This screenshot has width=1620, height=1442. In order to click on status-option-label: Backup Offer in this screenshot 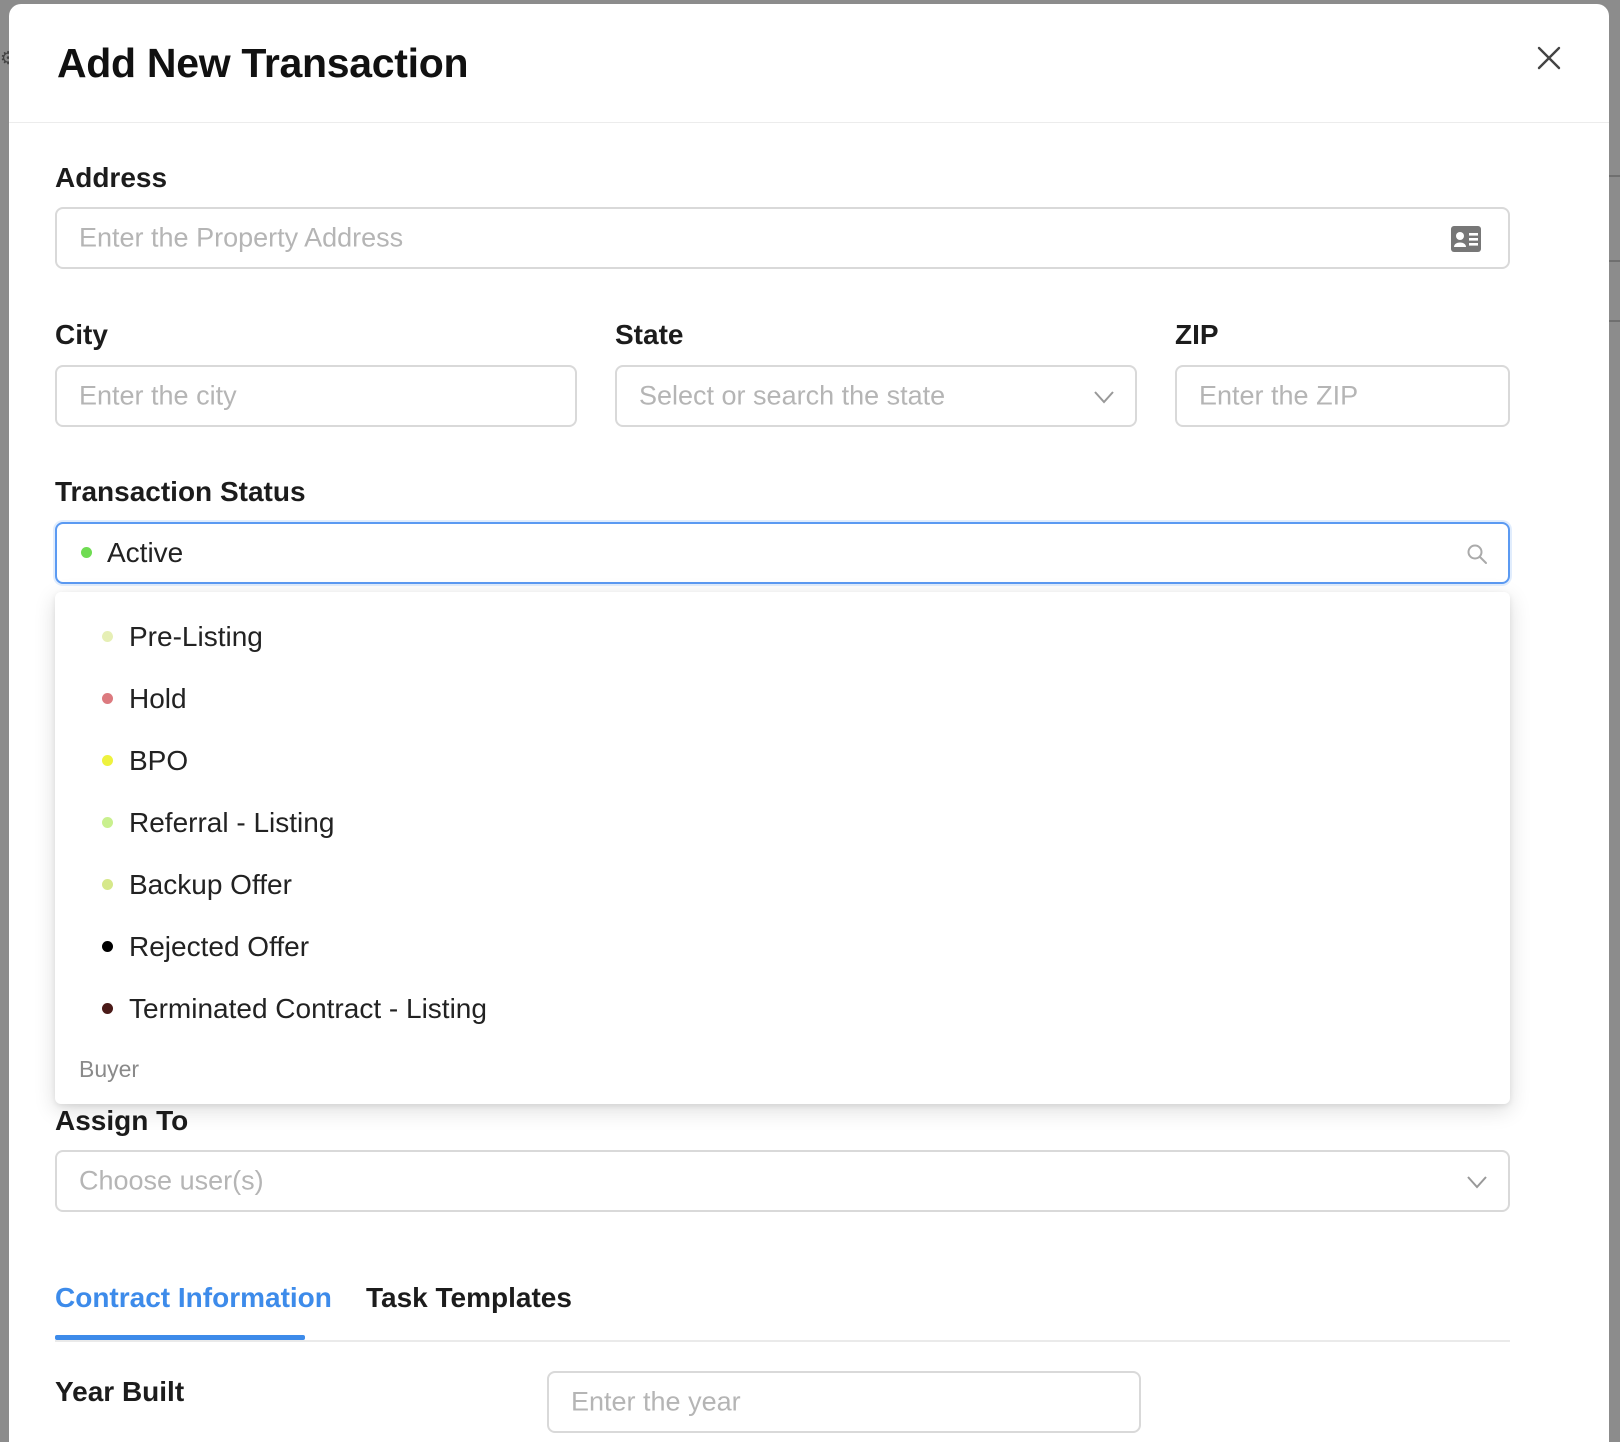, I will do `click(210, 884)`.